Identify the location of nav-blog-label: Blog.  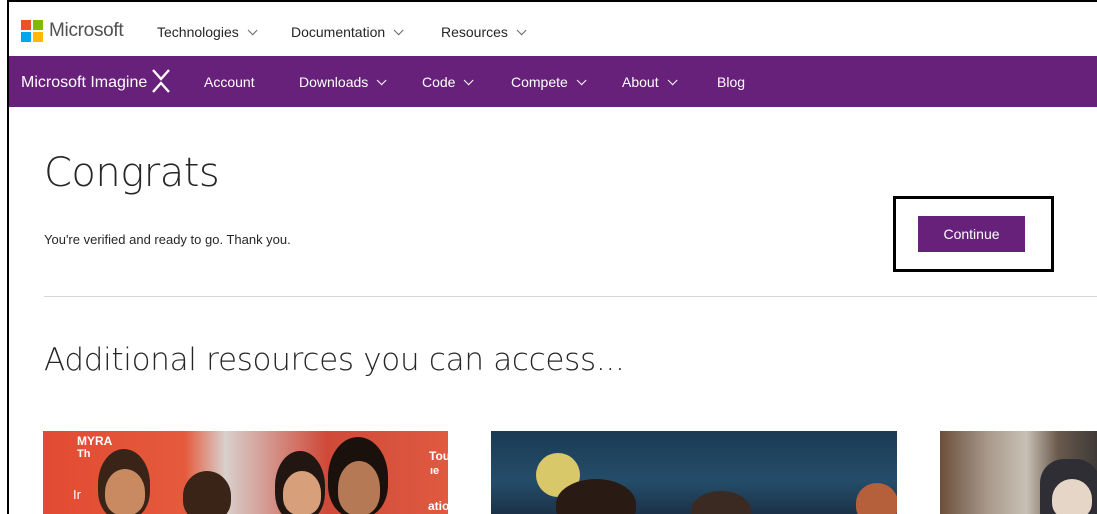
(731, 82).